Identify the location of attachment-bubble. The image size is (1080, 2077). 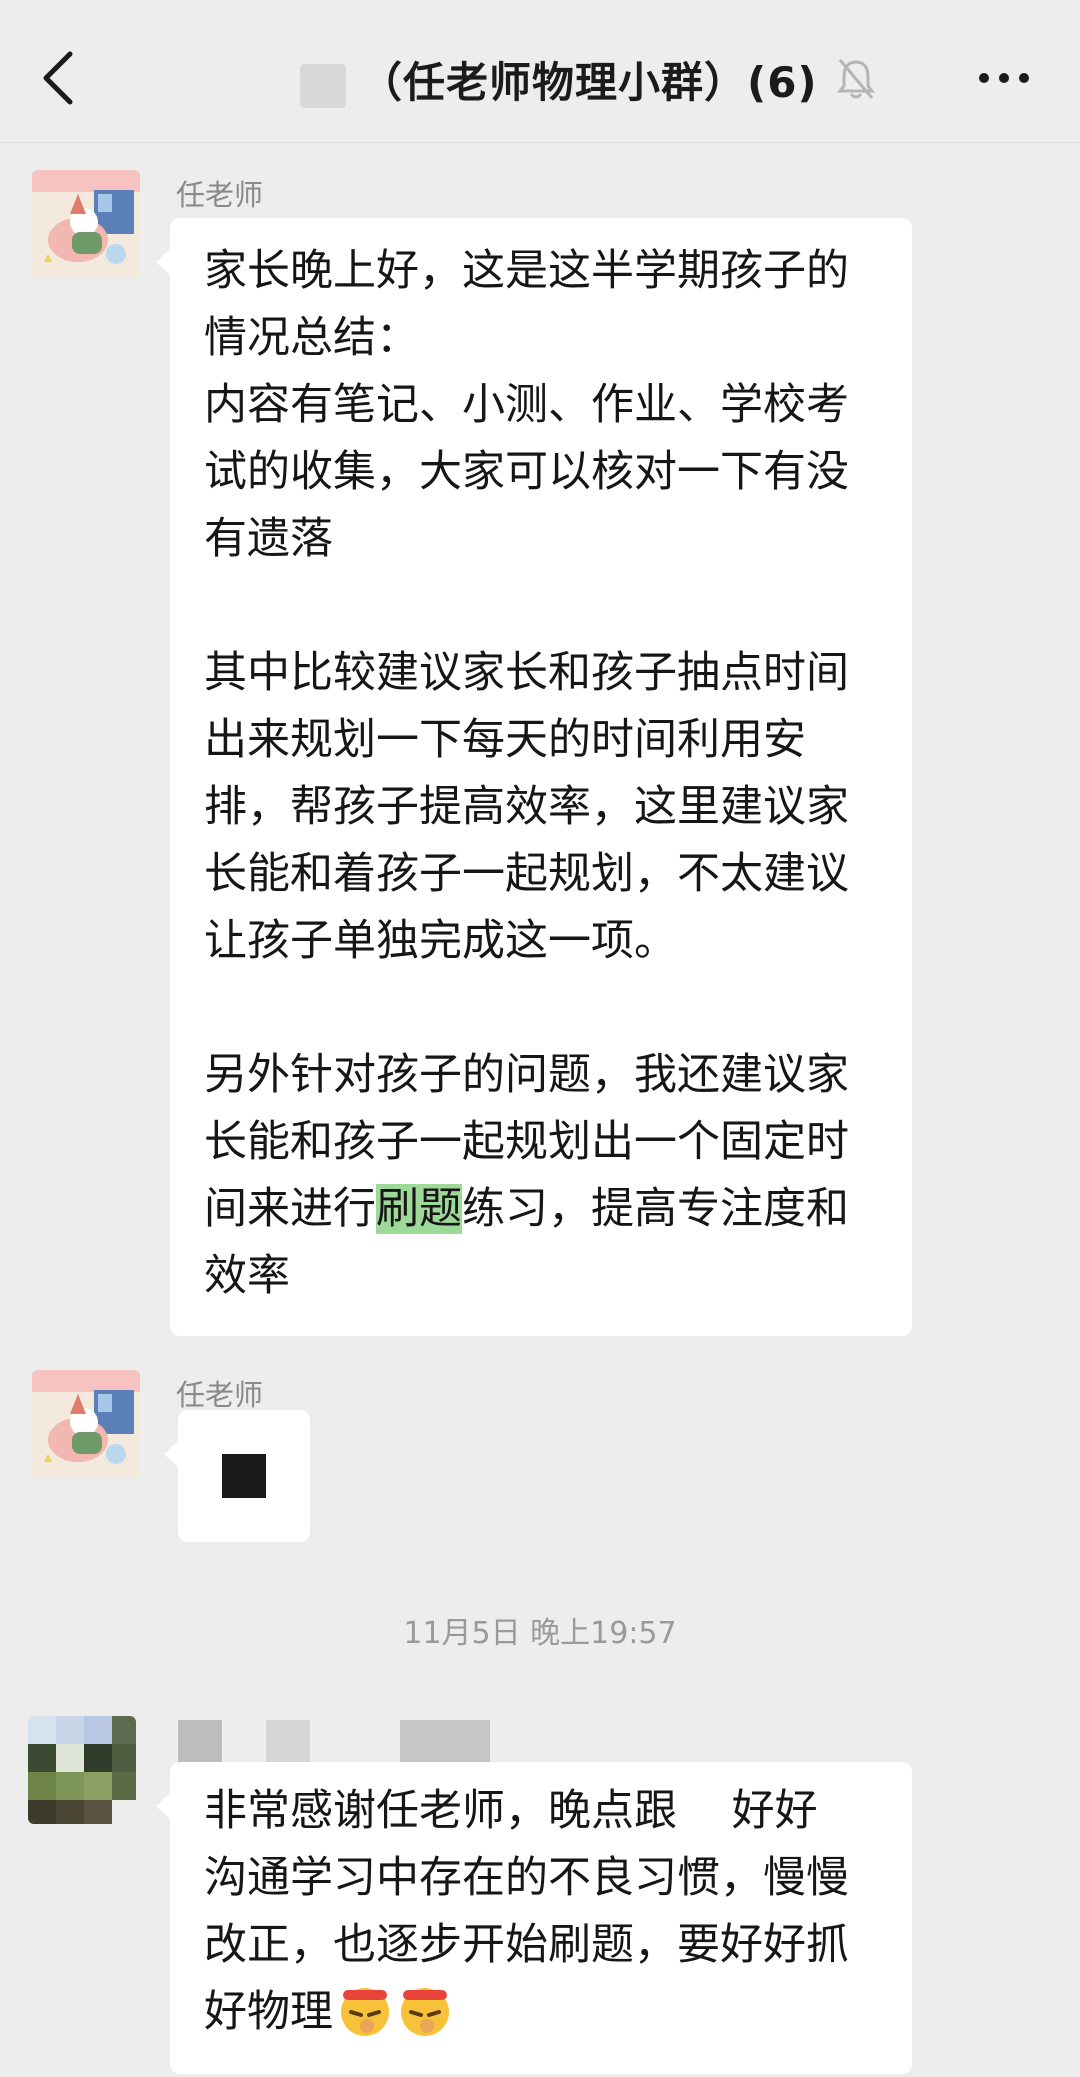
(237, 1476).